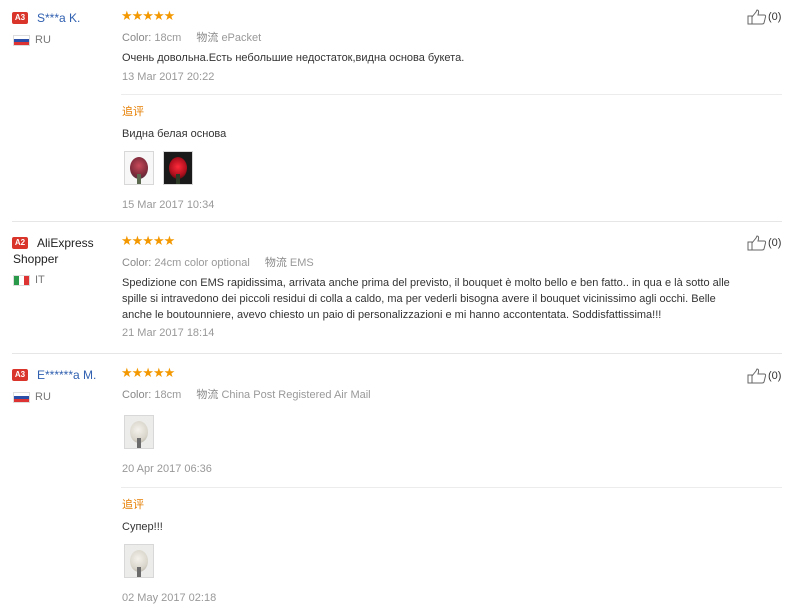  I want to click on buyer-name-line2: Shopper, so click(36, 259).